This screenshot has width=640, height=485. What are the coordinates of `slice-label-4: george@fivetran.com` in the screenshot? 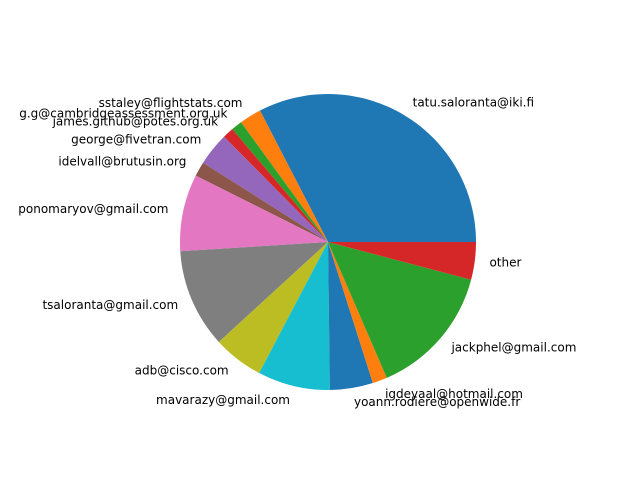 It's located at (136, 139).